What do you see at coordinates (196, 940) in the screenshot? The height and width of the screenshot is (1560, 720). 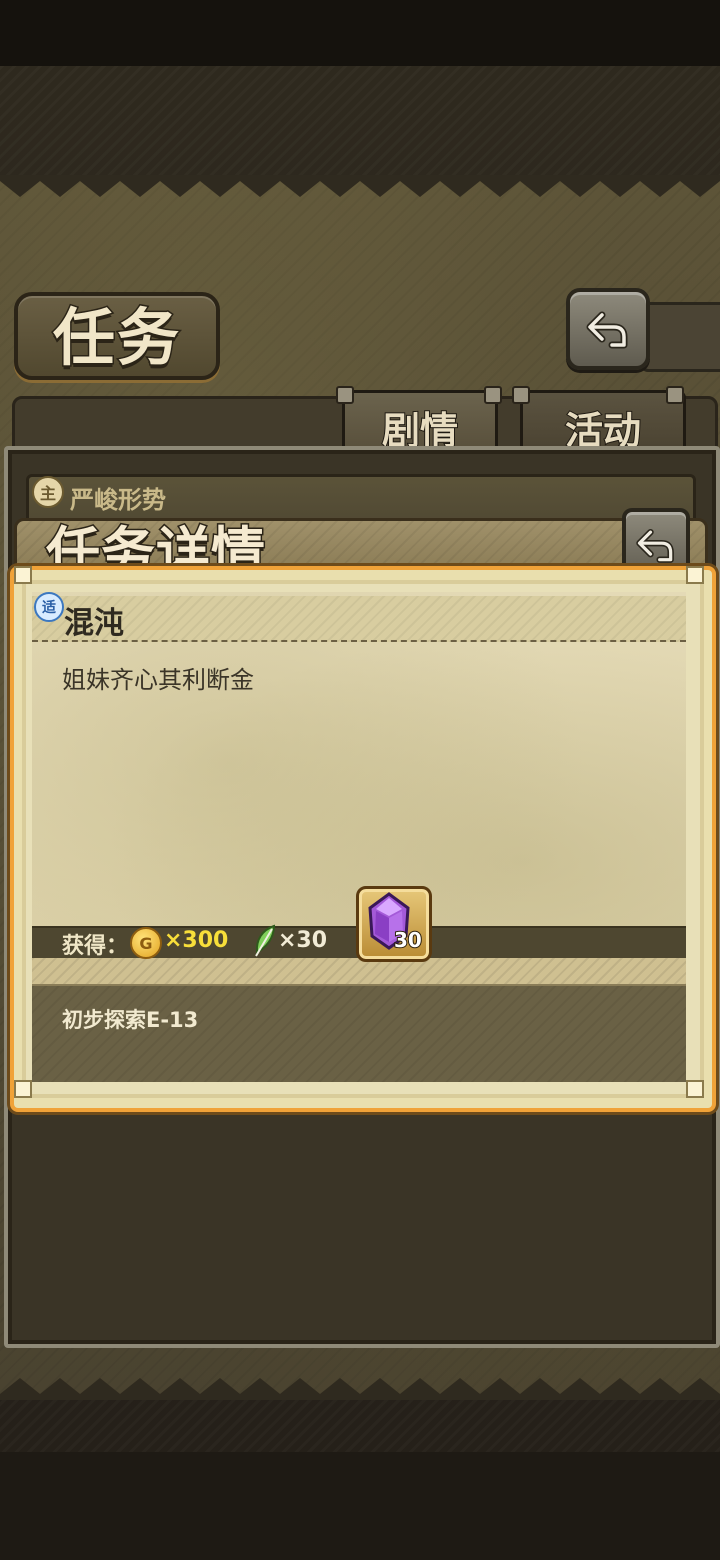 I see `coin-amount: ×300` at bounding box center [196, 940].